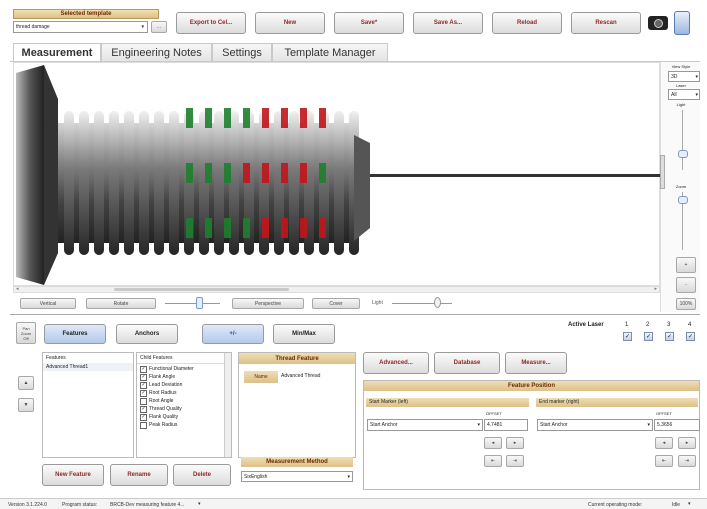  Describe the element at coordinates (201, 289) in the screenshot. I see `scroll-thumb` at that location.